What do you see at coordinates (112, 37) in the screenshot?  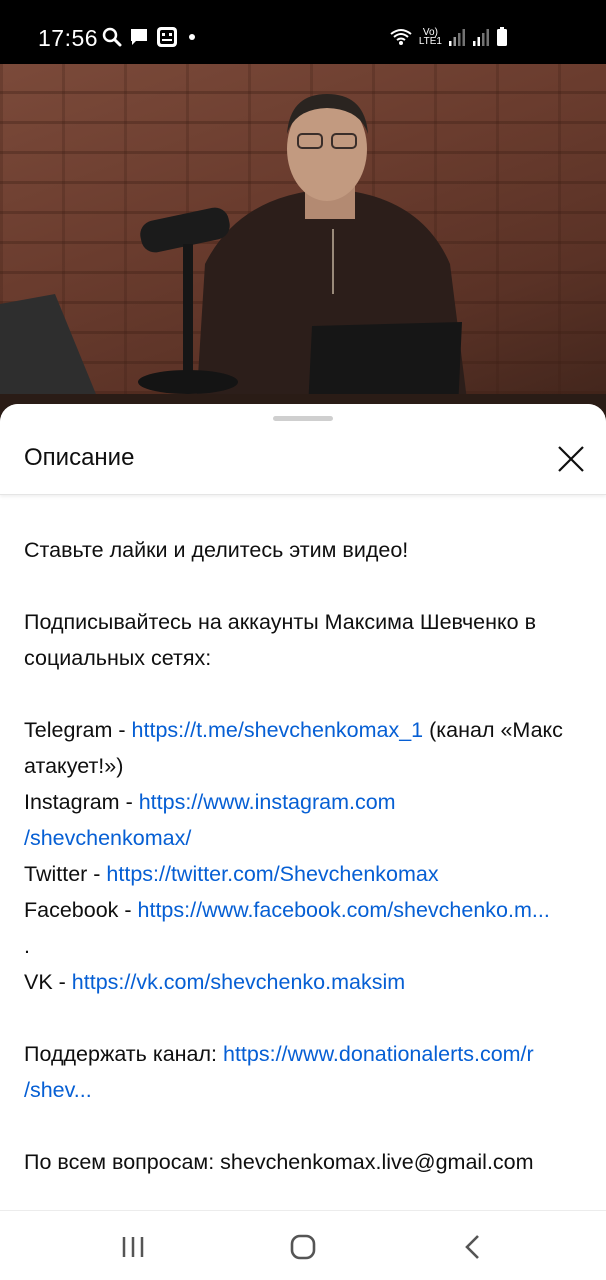 I see `search-icon` at bounding box center [112, 37].